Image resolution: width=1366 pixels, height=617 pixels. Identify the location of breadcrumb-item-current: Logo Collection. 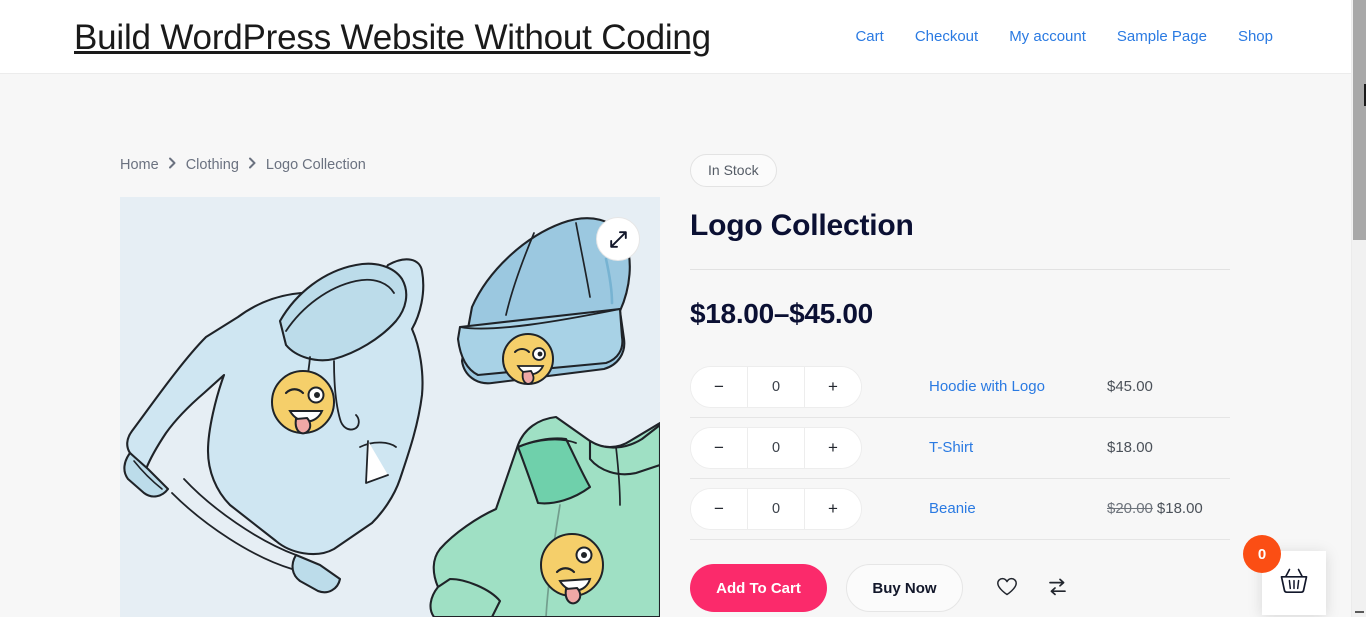
(315, 165).